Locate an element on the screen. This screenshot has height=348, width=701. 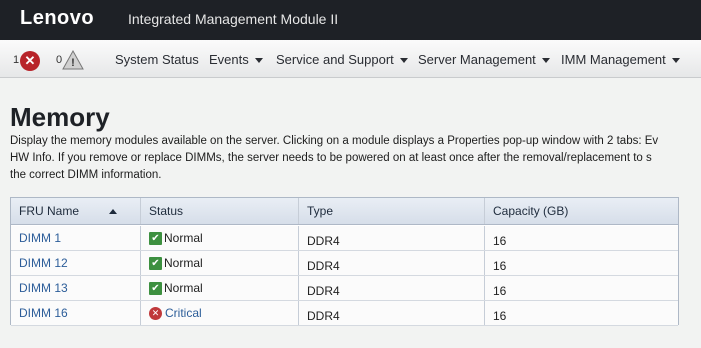
critical-icon: ✕ is located at coordinates (155, 313).